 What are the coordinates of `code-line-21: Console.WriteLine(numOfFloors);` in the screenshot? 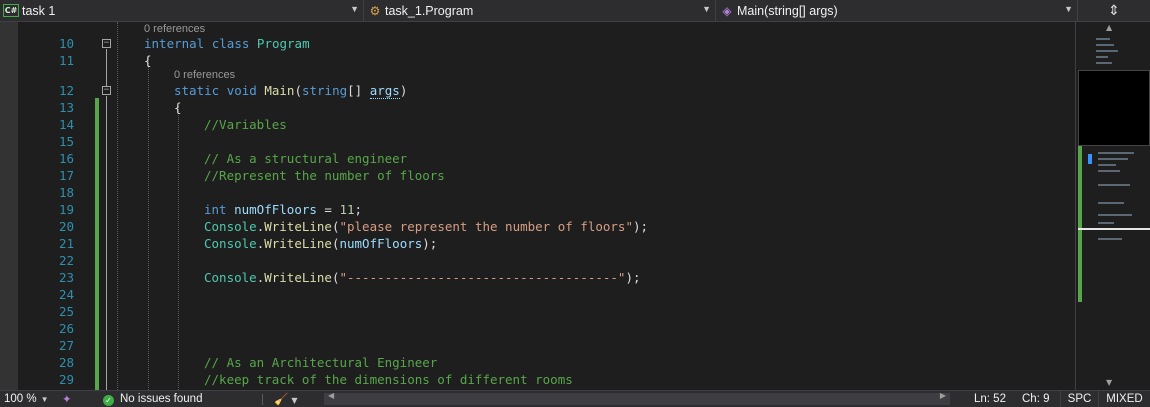 It's located at (320, 243).